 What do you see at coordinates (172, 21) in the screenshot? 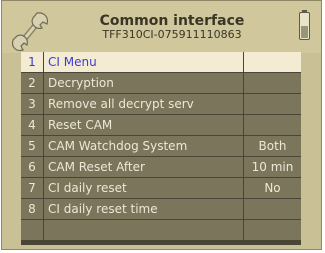
I see `page-title: Common interface` at bounding box center [172, 21].